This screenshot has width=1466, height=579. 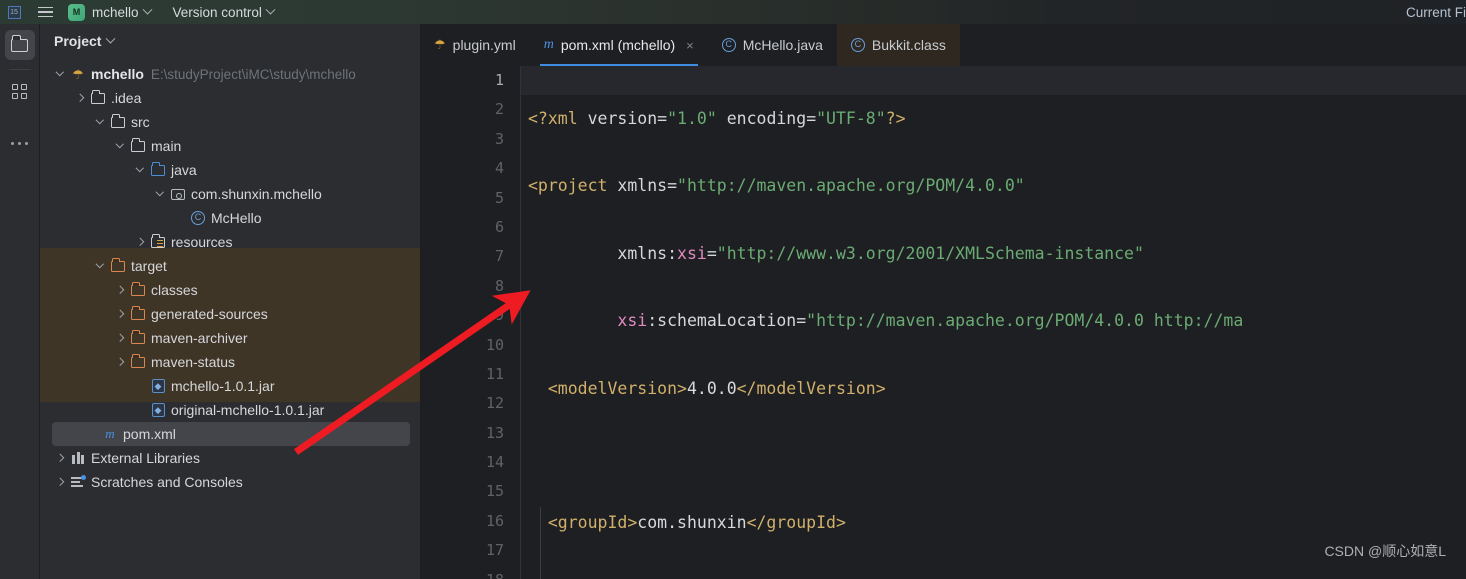 I want to click on code-line-5: <modelVersion>4.0.0</modelVersion>, so click(x=716, y=388).